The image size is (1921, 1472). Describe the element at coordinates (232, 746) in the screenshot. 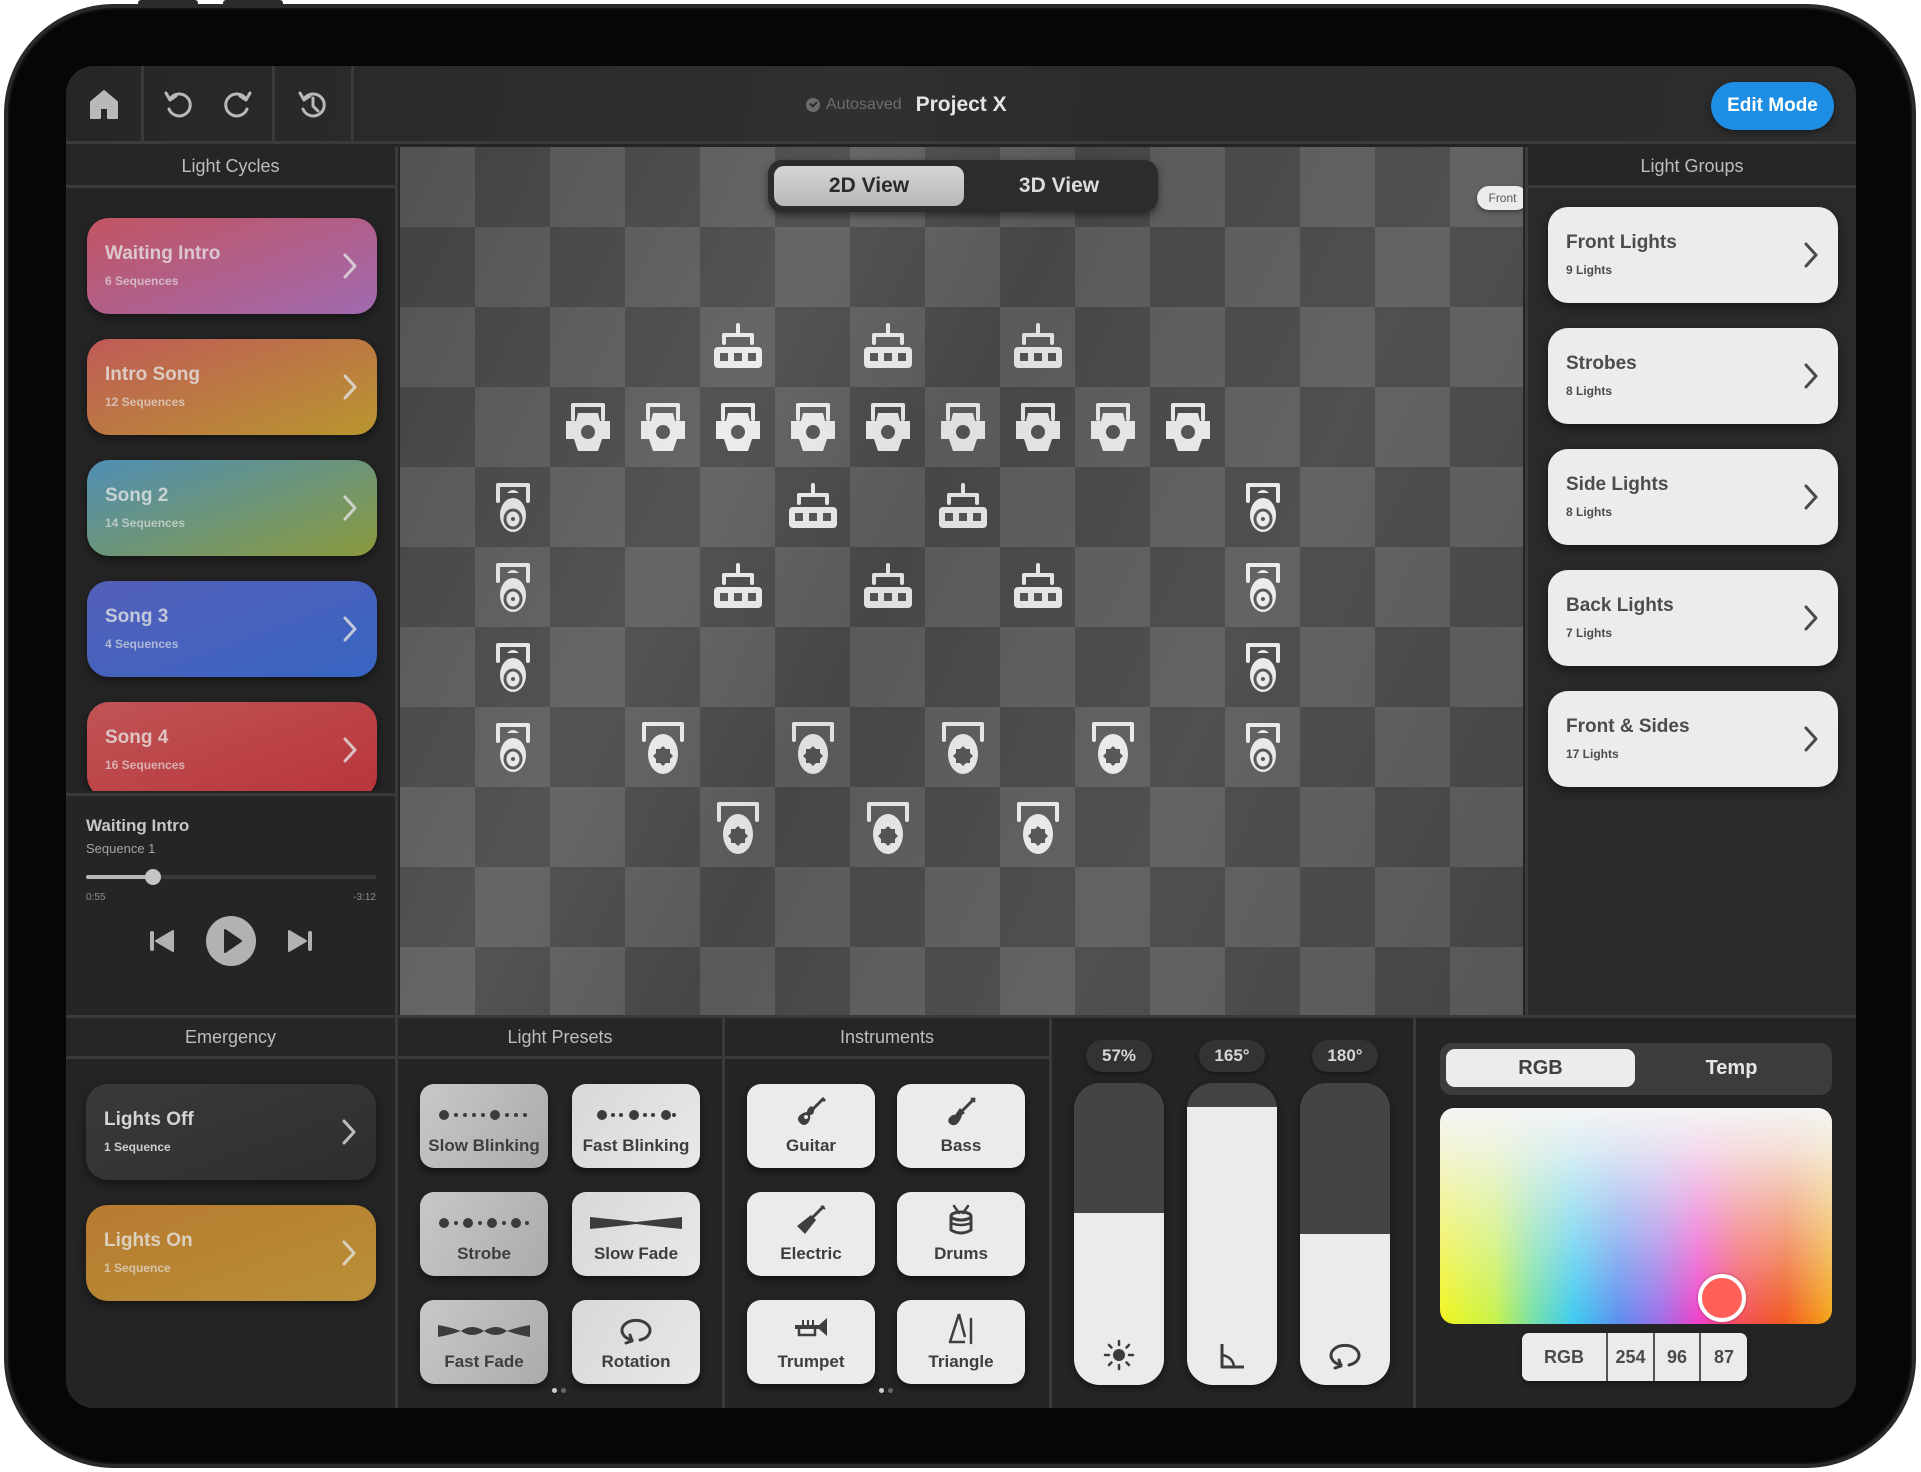

I see `light-cycle-card: Song 4 16 Sequences` at that location.